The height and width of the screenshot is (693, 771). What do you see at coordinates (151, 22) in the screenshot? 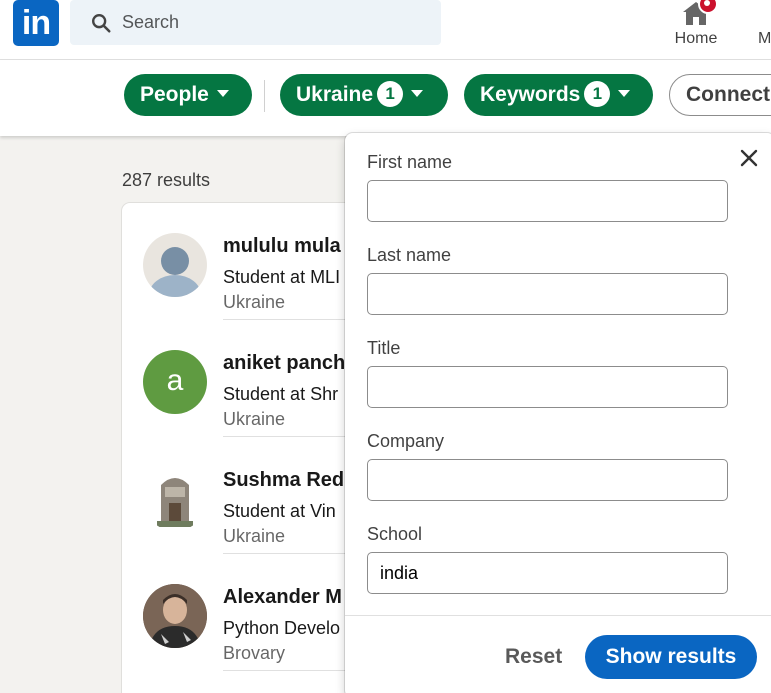
I see `search-placeholder: Search` at bounding box center [151, 22].